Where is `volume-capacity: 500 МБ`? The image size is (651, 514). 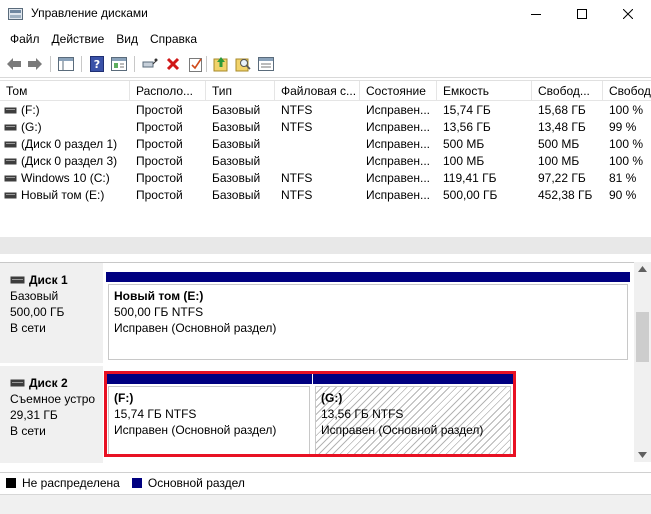 volume-capacity: 500 МБ is located at coordinates (464, 144).